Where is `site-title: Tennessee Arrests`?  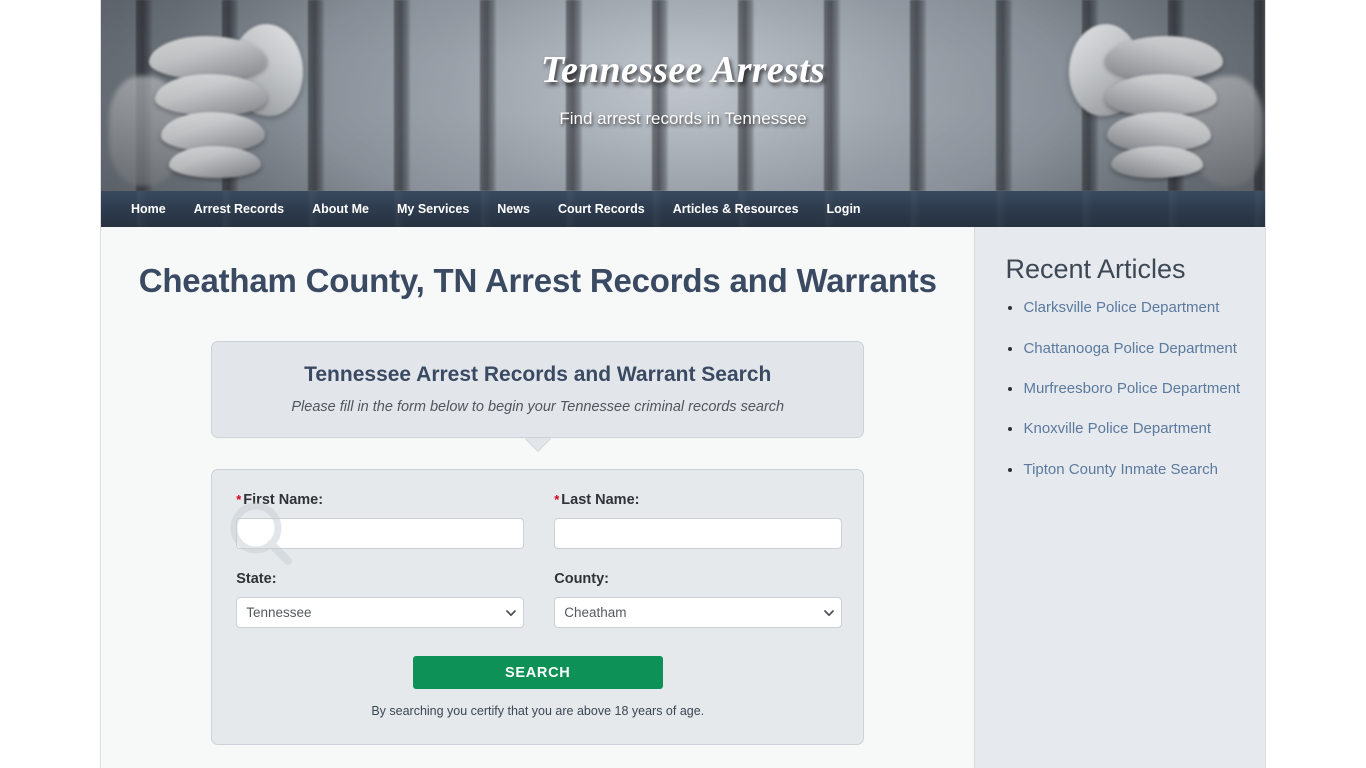 site-title: Tennessee Arrests is located at coordinates (683, 70).